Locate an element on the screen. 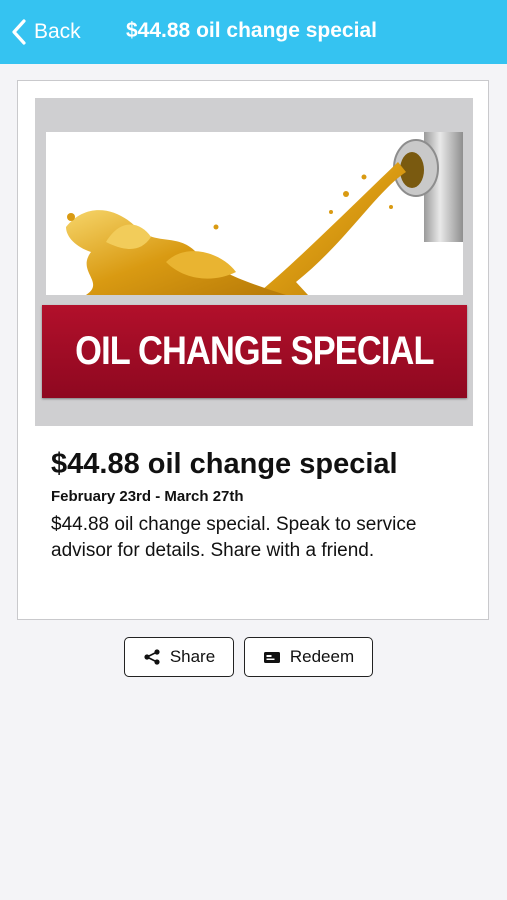 The image size is (507, 900). page-title: $44.88 oil change special is located at coordinates (251, 30).